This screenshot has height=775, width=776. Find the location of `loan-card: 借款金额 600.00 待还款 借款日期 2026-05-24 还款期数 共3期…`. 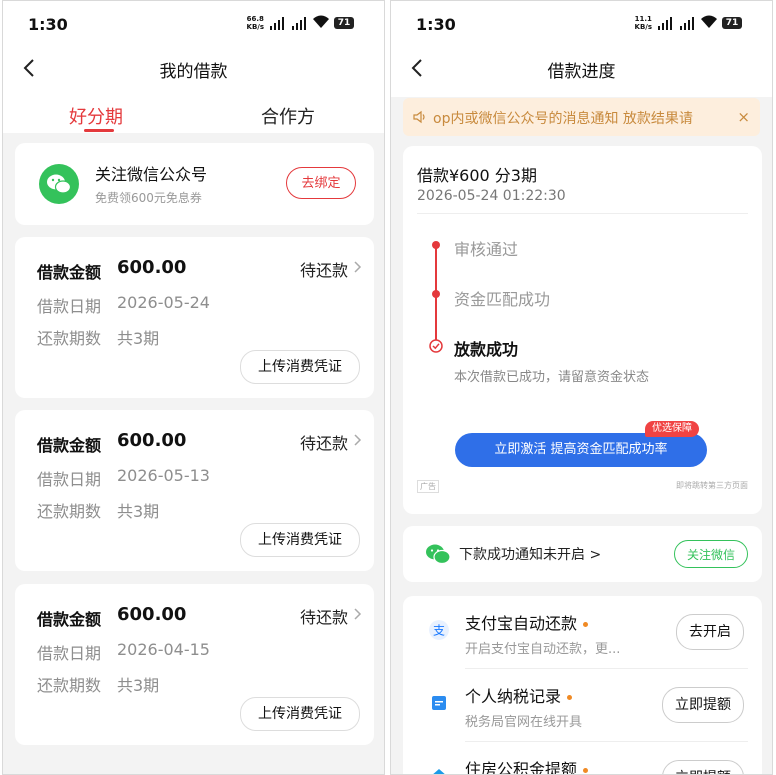

loan-card: 借款金额 600.00 待还款 借款日期 2026-05-24 还款期数 共3期… is located at coordinates (194, 317).